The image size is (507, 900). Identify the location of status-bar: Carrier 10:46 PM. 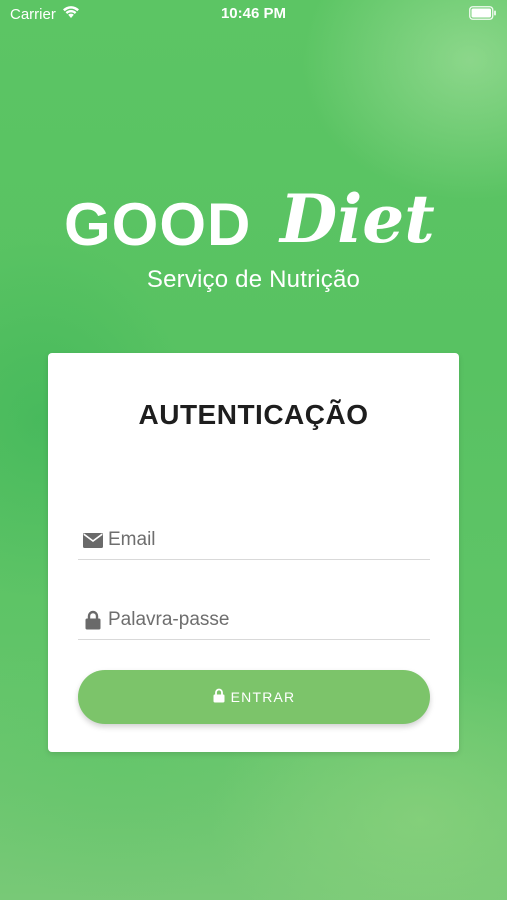
(253, 14).